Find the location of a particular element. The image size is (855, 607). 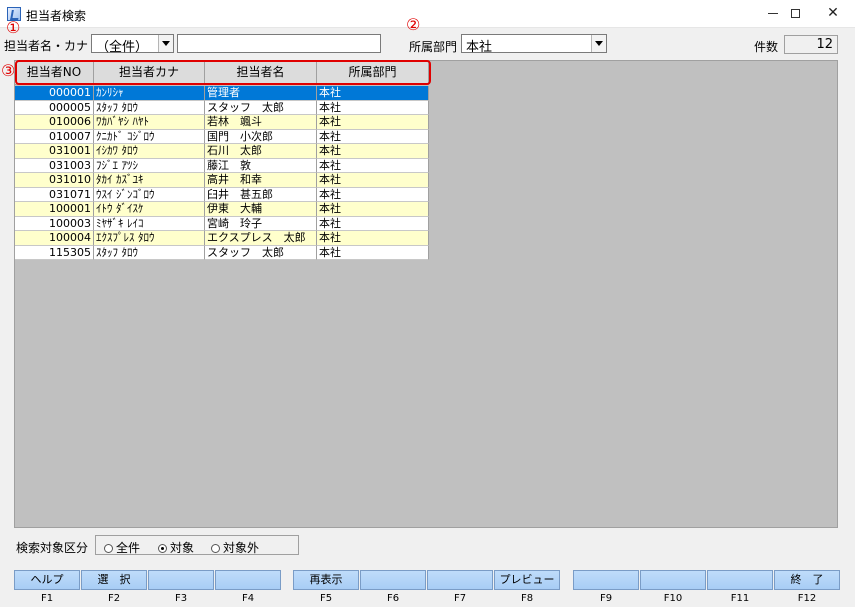

cell-kana: ｸﾆｶﾄﾞ ｺｼﾞﾛｳ is located at coordinates (149, 136).